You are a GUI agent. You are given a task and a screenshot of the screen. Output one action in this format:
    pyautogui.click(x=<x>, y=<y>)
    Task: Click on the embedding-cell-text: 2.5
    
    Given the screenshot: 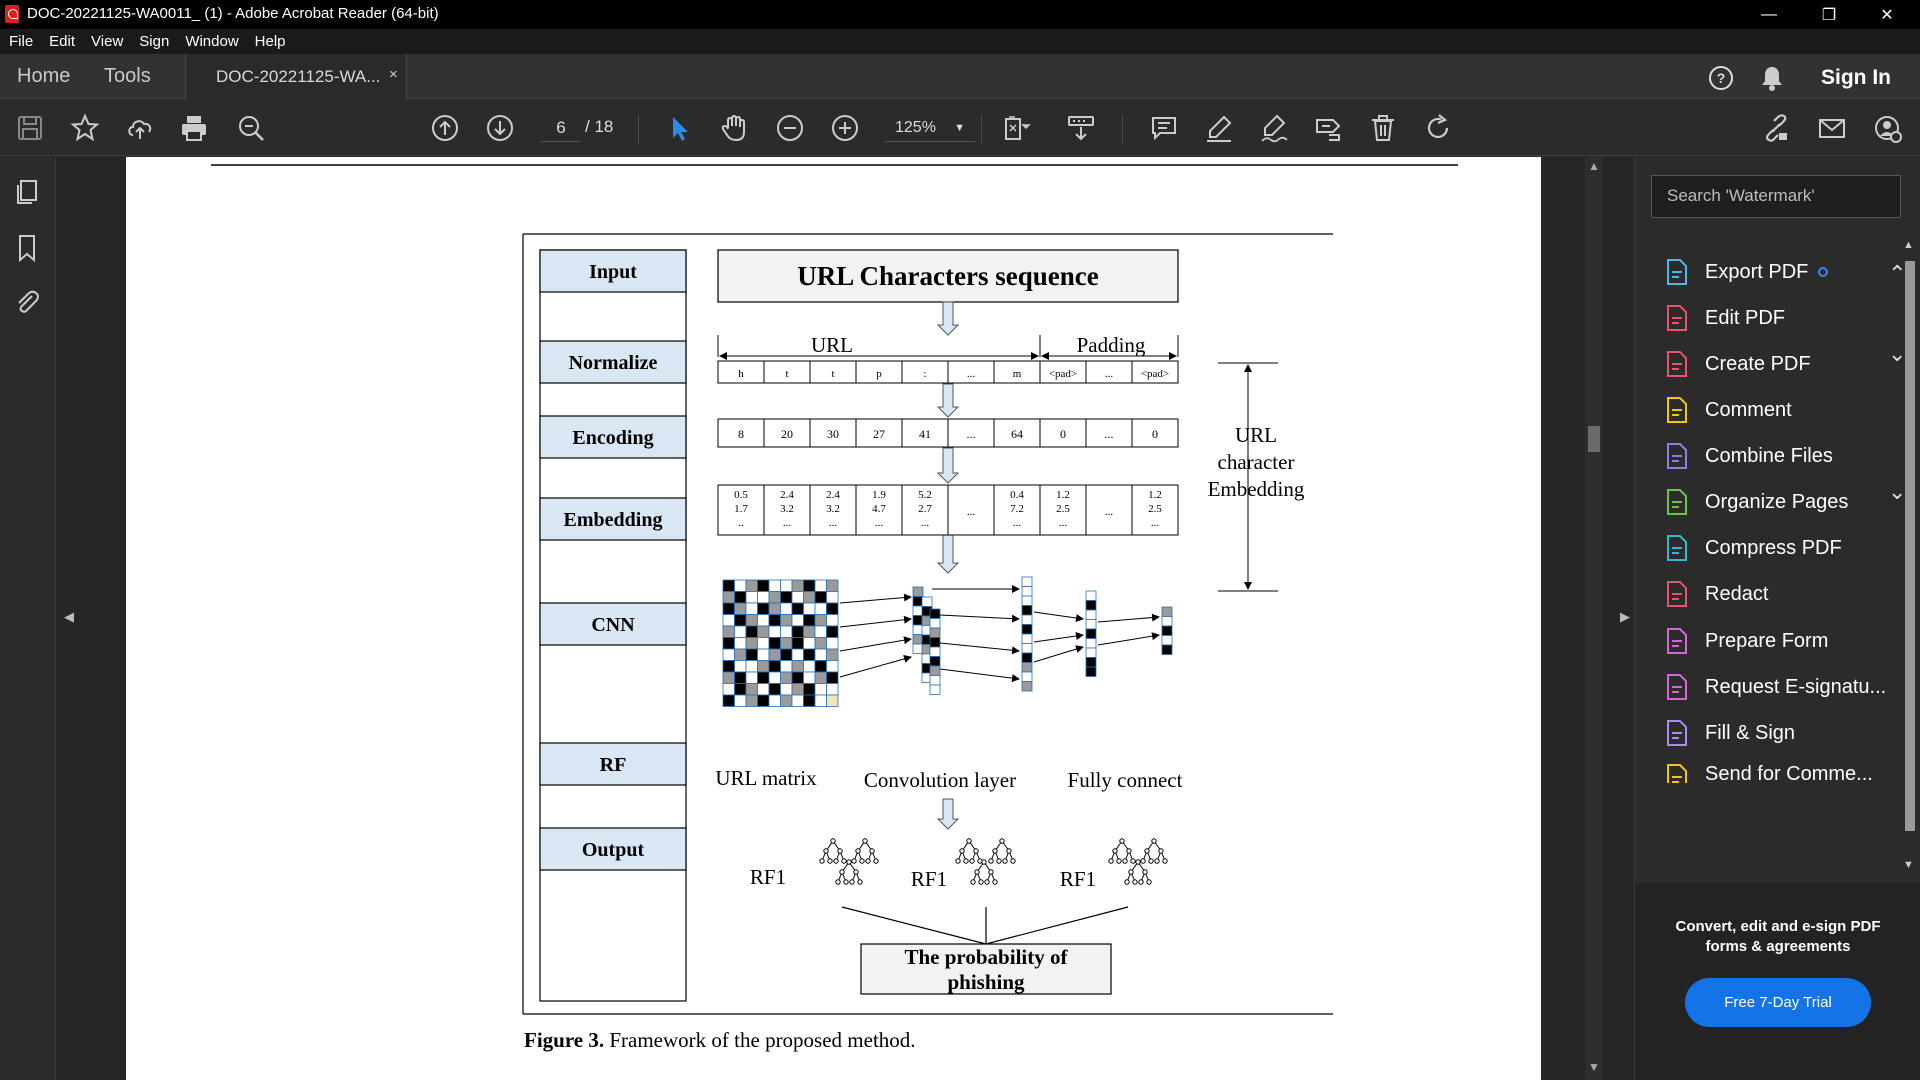 What is the action you would take?
    pyautogui.click(x=1063, y=509)
    